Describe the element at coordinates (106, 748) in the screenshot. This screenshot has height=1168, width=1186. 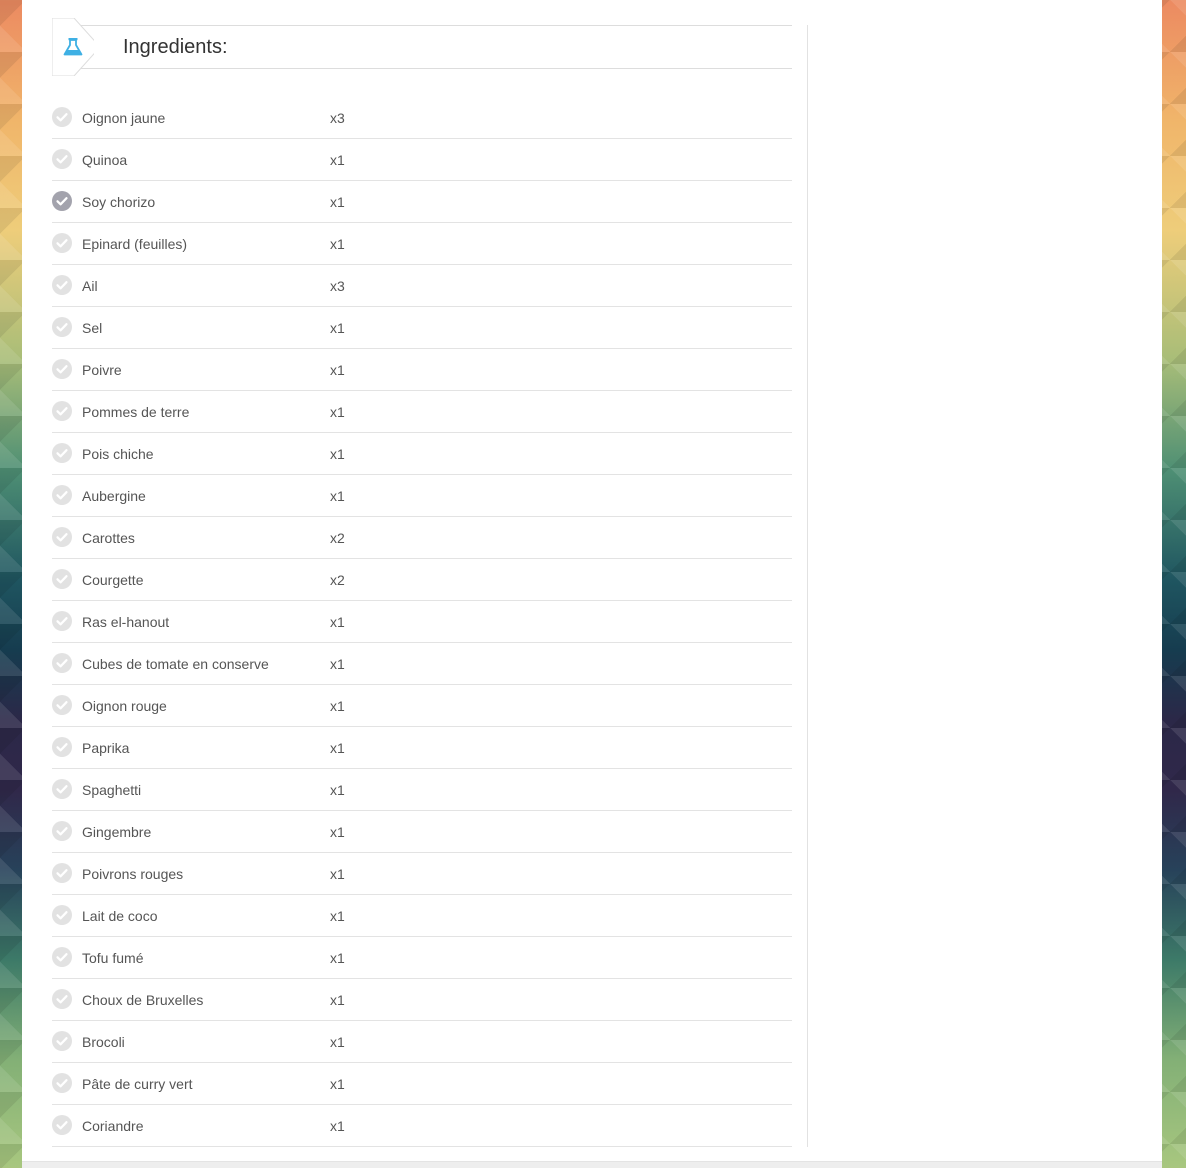
I see `ingredient-name: Paprika` at that location.